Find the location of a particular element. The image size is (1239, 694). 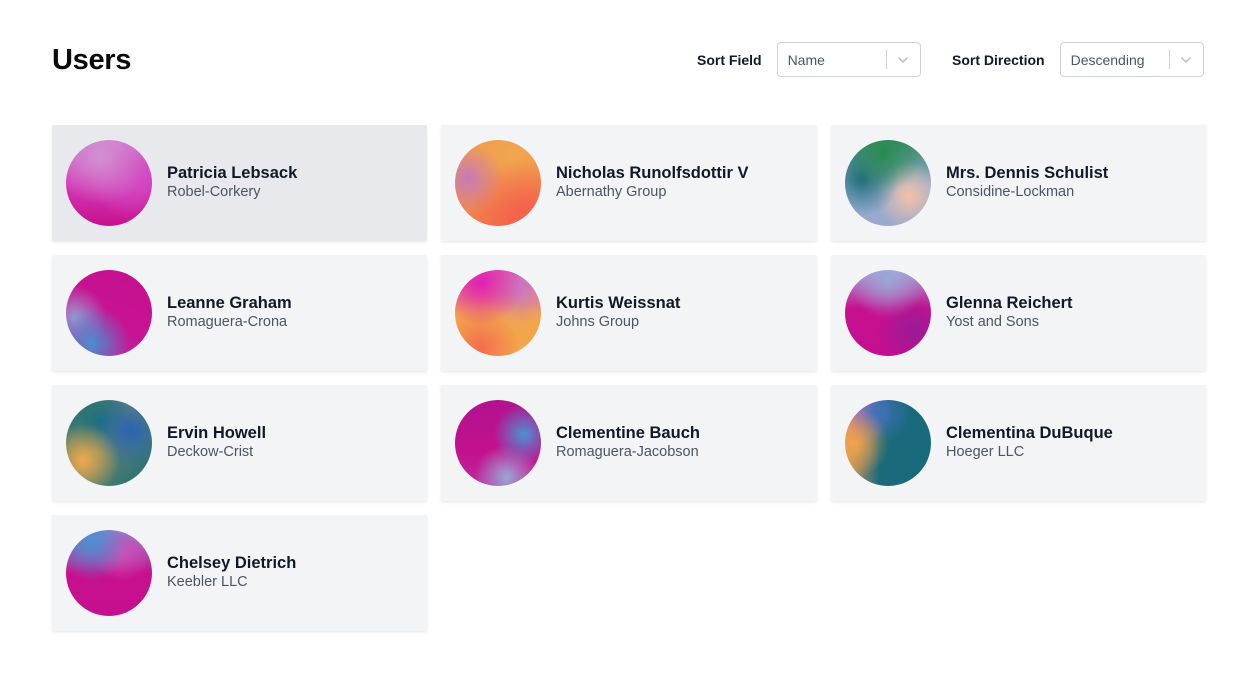

sort-field-select: Name is located at coordinates (848, 59).